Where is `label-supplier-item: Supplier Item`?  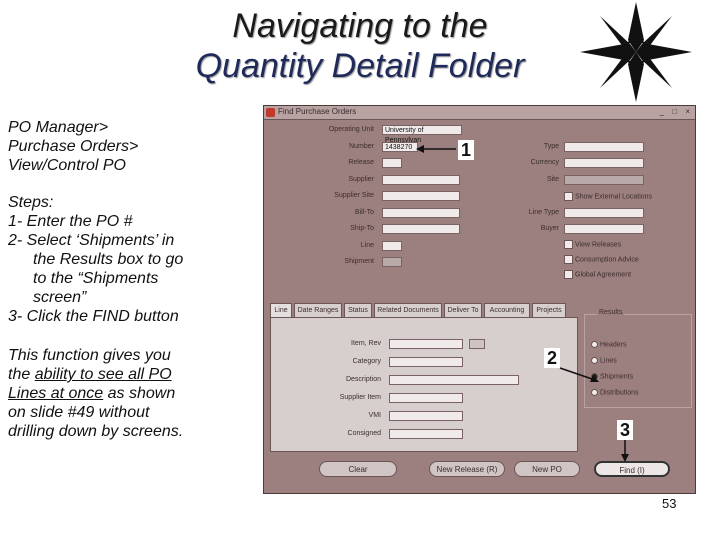
label-supplier-item: Supplier Item is located at coordinates (360, 397).